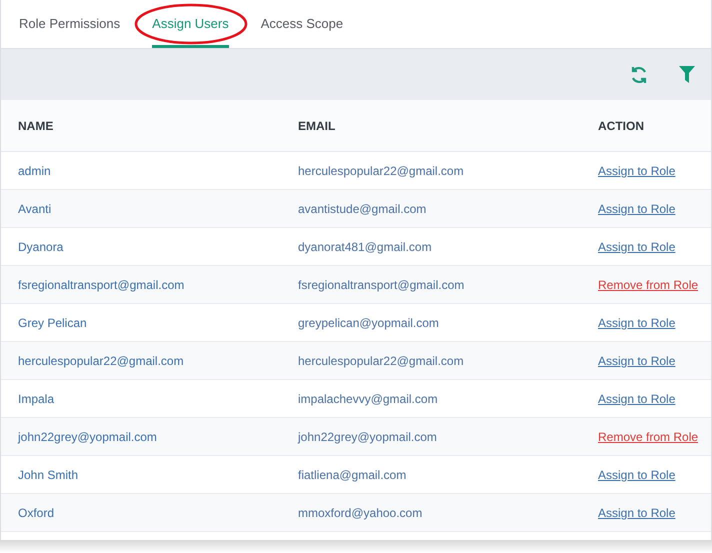 Image resolution: width=712 pixels, height=553 pixels. I want to click on user-email: avantistude@gmail.com, so click(363, 209).